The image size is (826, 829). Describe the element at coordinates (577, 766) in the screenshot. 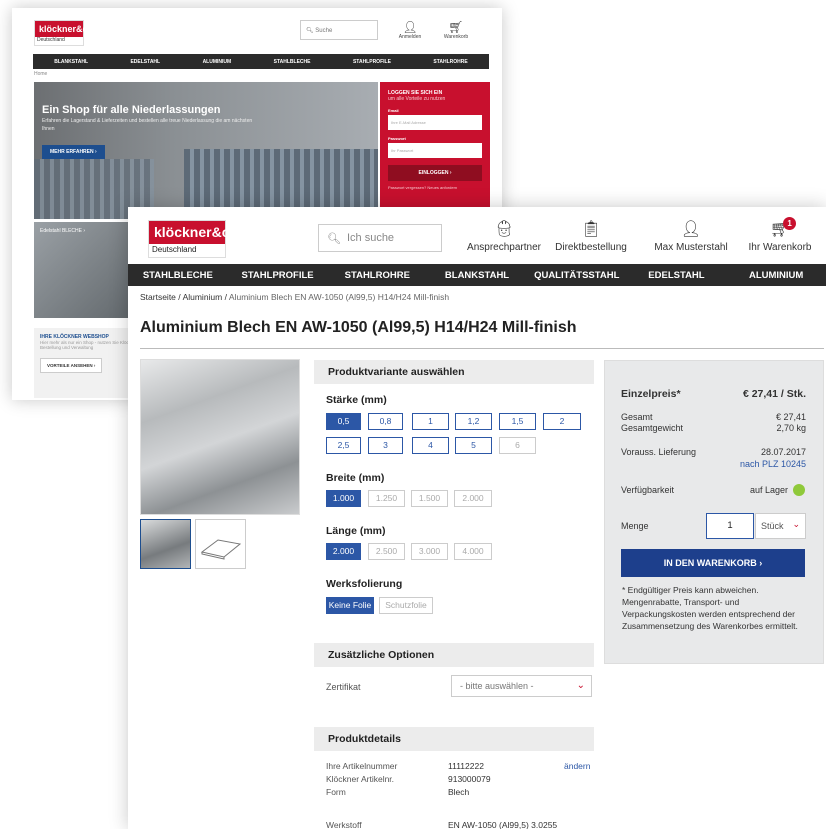

I see `edit-article-link: ändern` at that location.